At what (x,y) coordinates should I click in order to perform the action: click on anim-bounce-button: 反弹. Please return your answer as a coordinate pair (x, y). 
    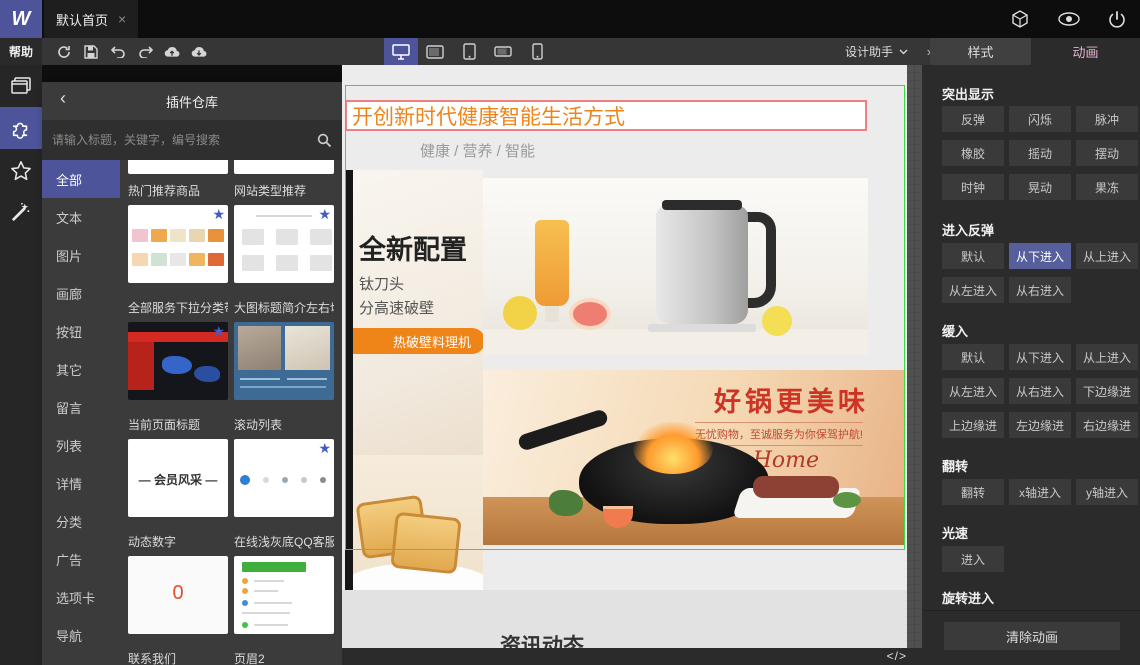
    Looking at the image, I should click on (973, 119).